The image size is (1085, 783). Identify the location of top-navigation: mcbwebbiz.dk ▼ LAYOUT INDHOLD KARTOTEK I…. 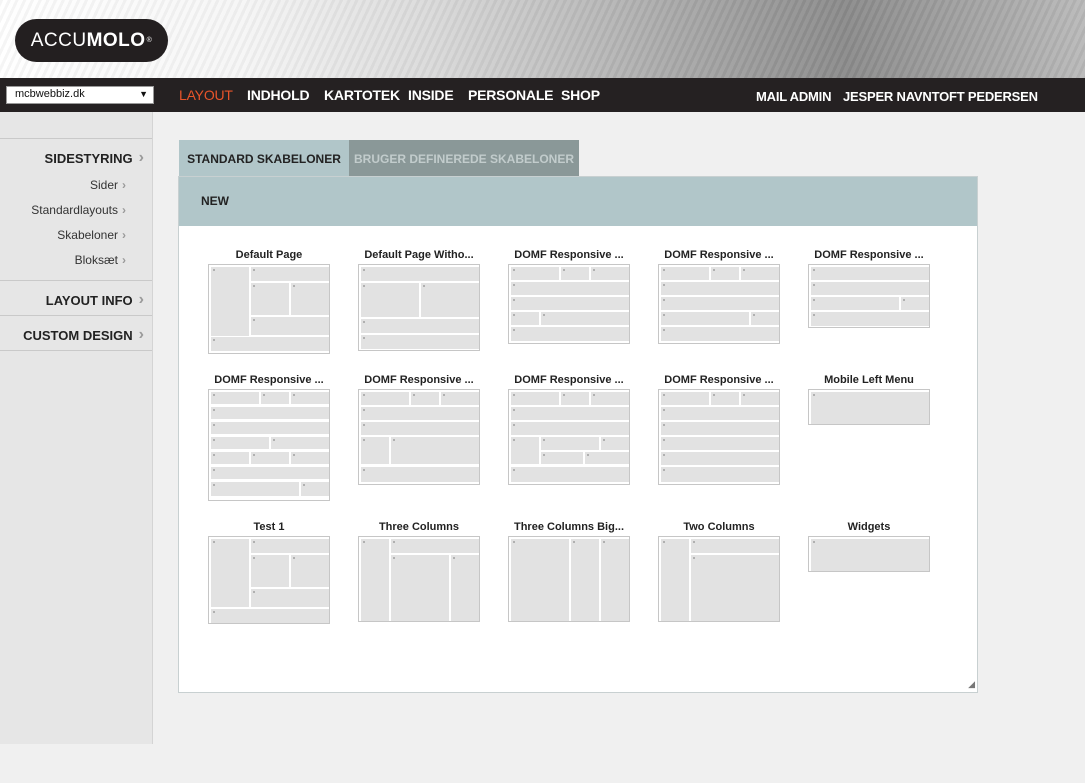
(542, 95).